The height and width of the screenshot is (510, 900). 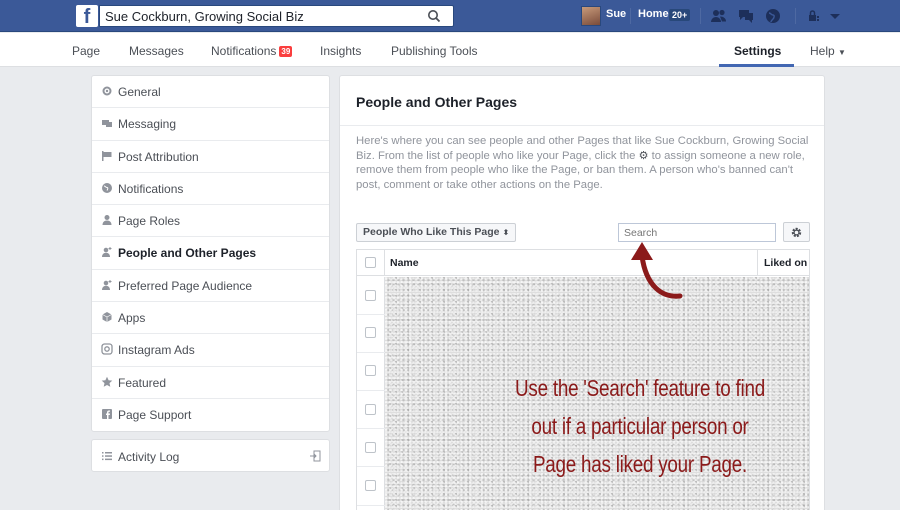 What do you see at coordinates (640, 388) in the screenshot?
I see `annotation-line: Use the 'Search' feature to find` at bounding box center [640, 388].